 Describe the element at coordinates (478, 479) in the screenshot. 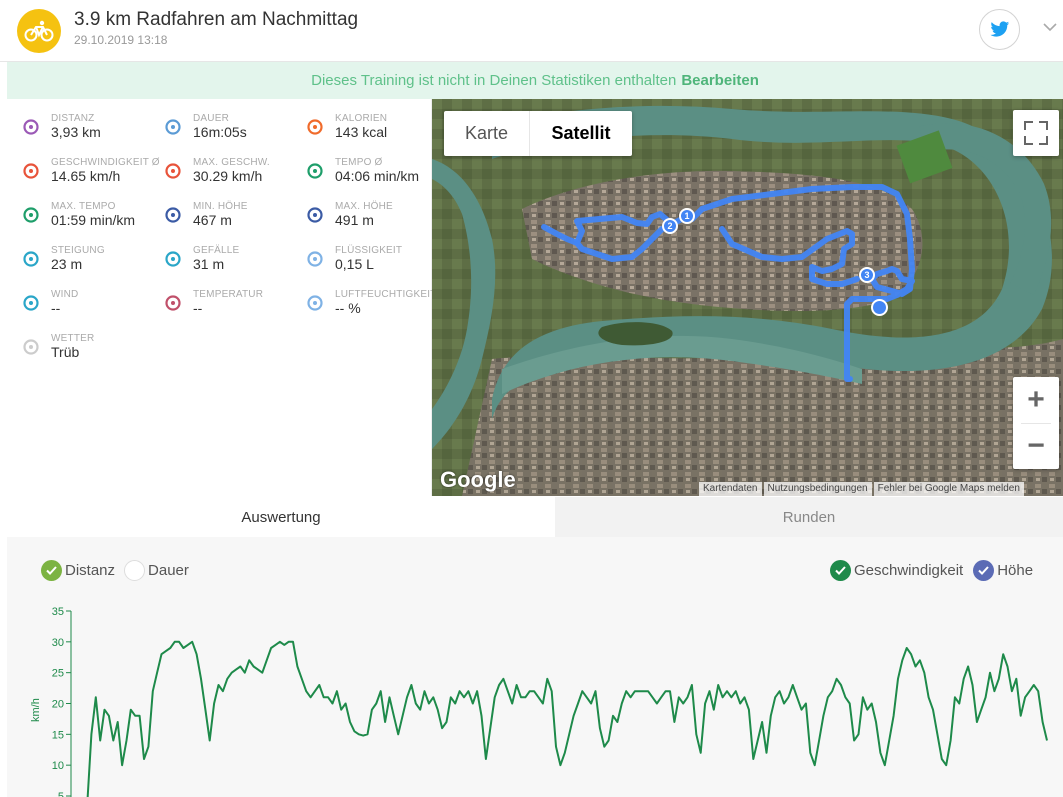

I see `google-logo: Google` at that location.